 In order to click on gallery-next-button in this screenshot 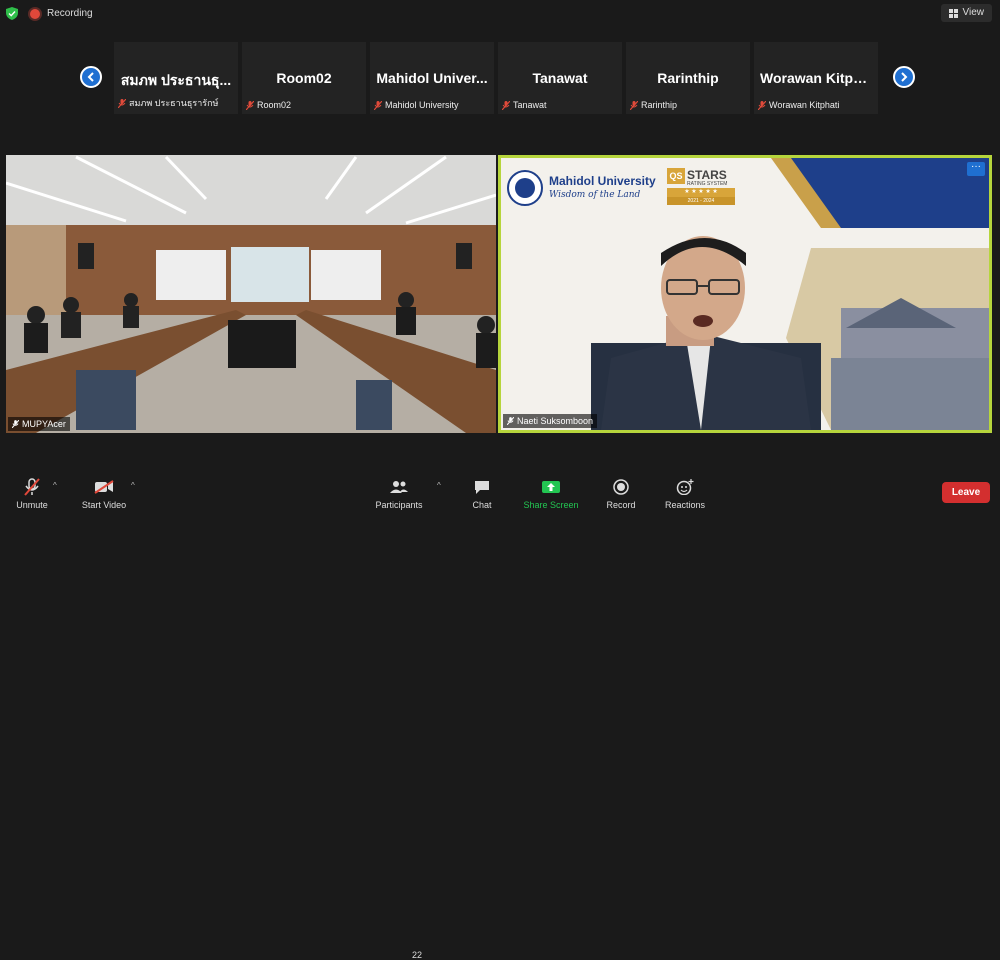, I will do `click(904, 77)`.